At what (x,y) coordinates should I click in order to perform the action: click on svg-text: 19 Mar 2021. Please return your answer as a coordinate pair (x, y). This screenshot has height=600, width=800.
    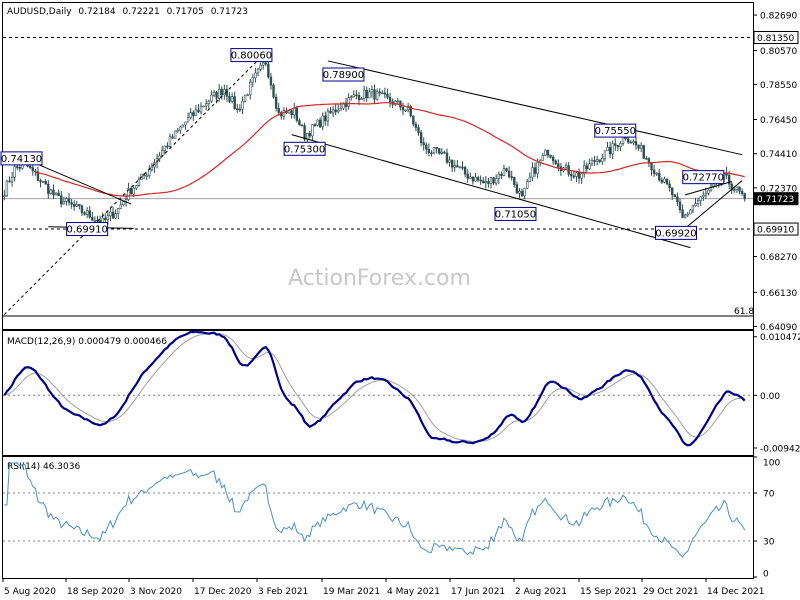
    Looking at the image, I should click on (351, 592).